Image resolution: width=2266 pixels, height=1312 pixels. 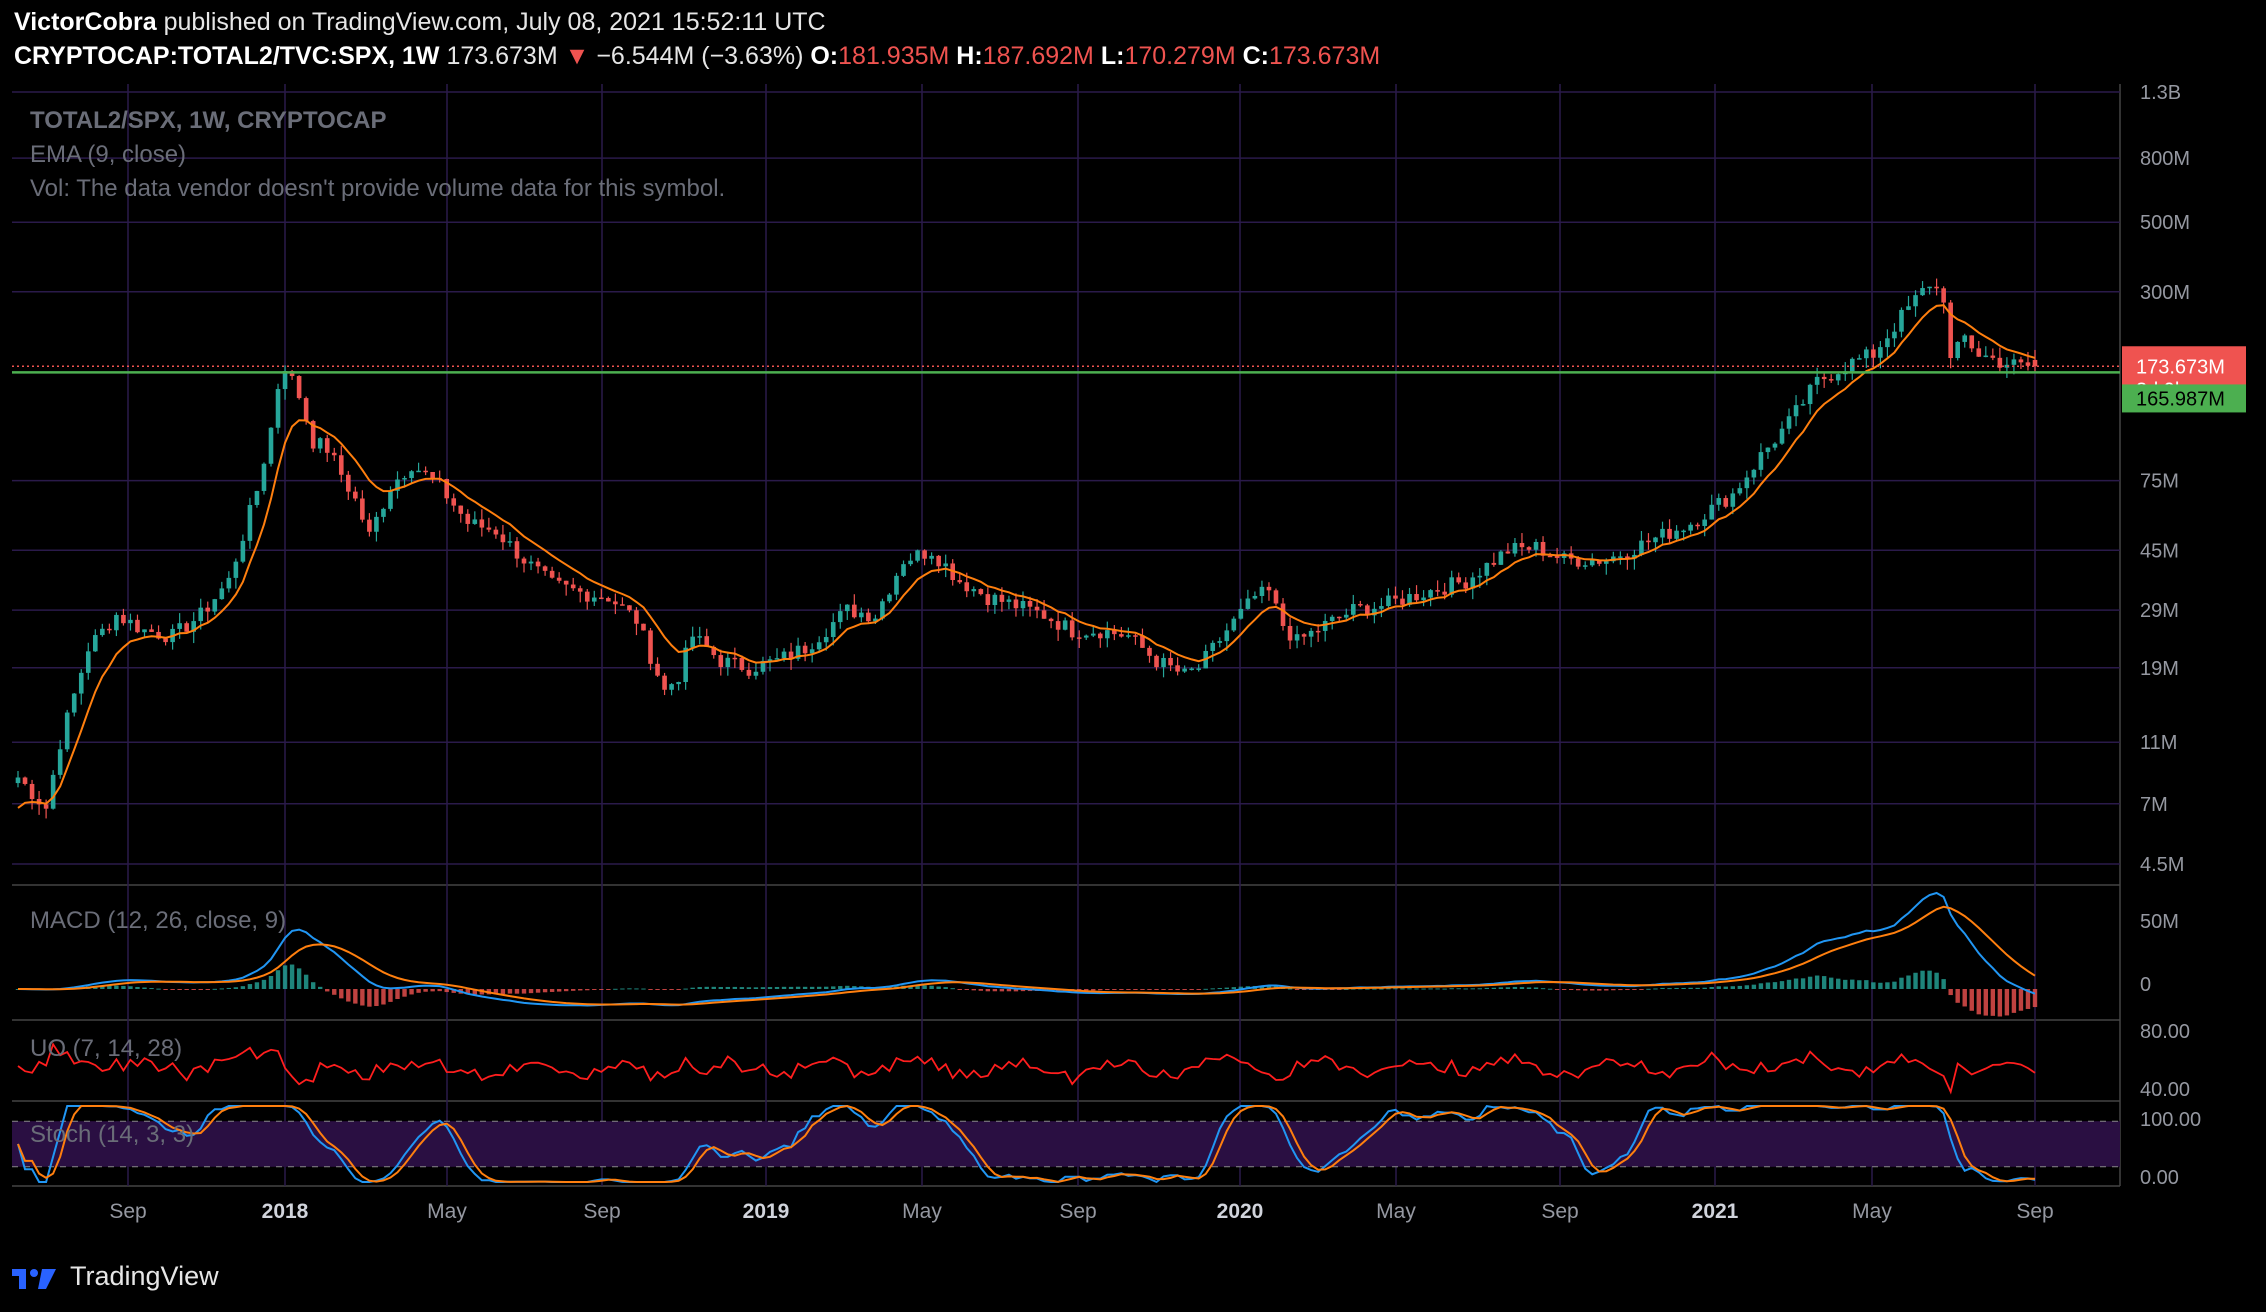 I want to click on macd-legend: MACD (12, 26, close, 9), so click(x=158, y=920).